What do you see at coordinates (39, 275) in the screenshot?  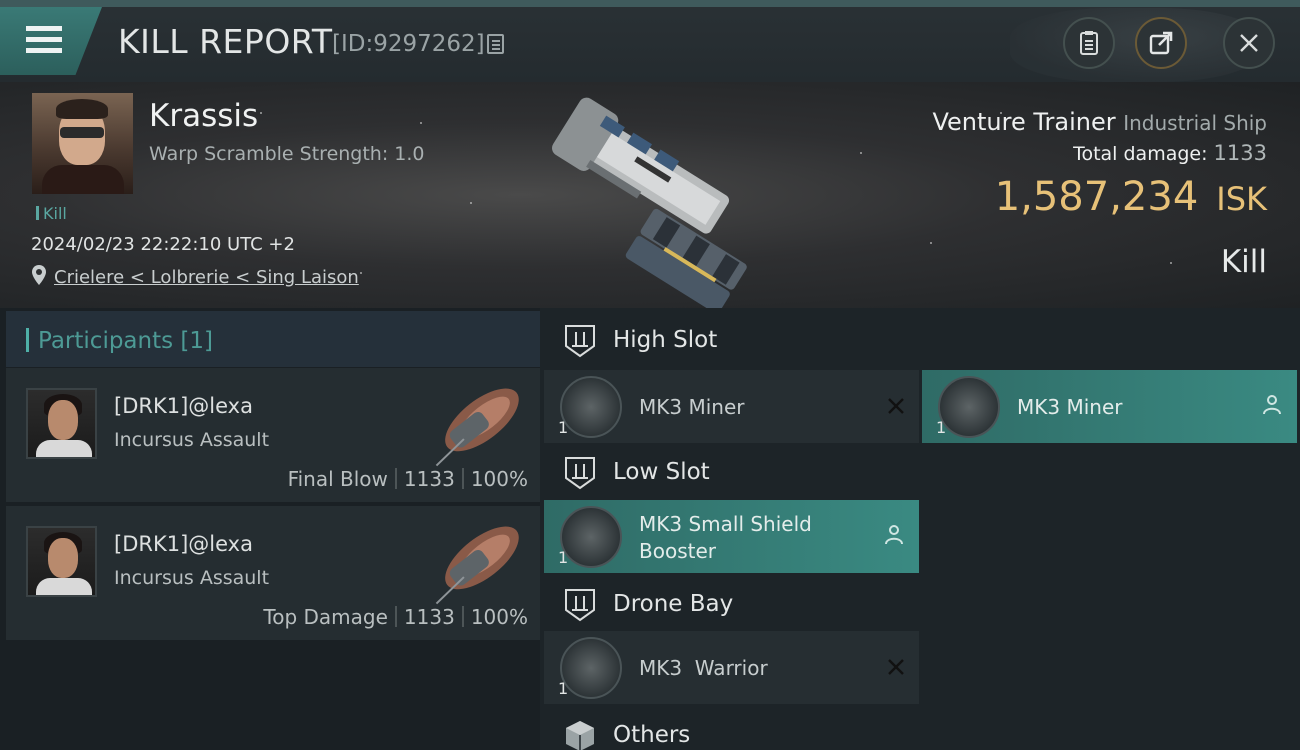 I see `location-pin-icon` at bounding box center [39, 275].